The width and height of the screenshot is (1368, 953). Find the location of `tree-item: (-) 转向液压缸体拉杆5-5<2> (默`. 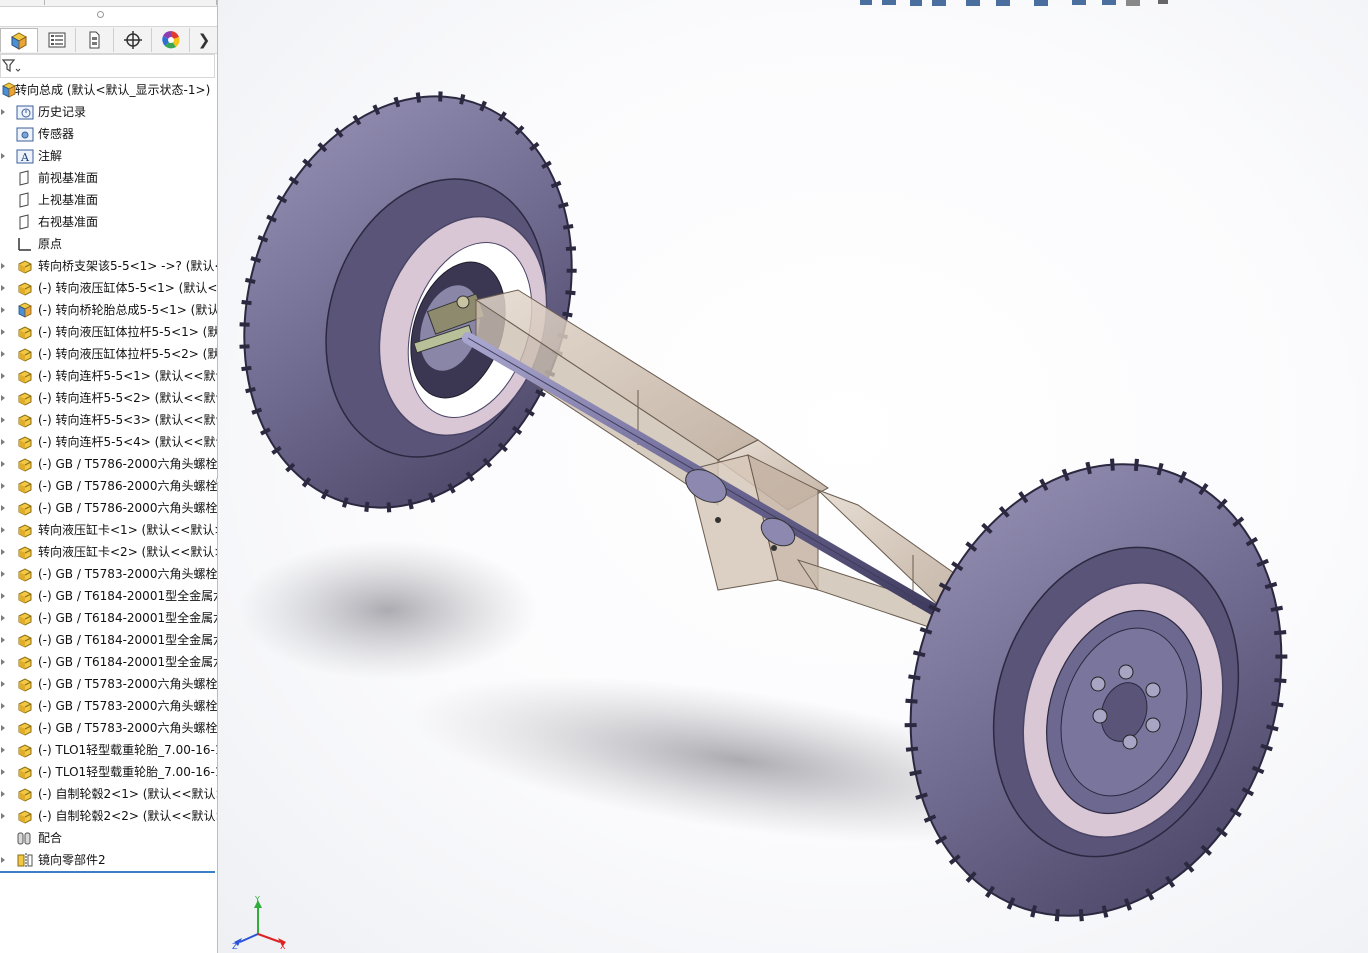

tree-item: (-) 转向液压缸体拉杆5-5<2> (默 is located at coordinates (108, 354).